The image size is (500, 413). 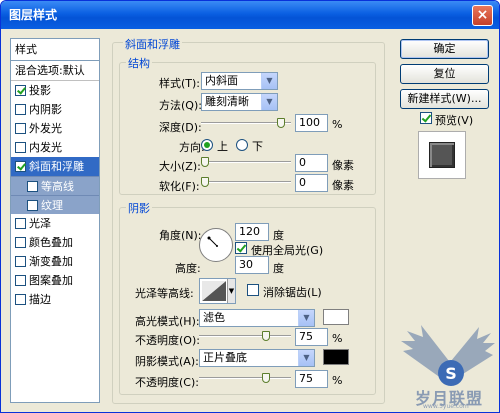 What do you see at coordinates (51, 261) in the screenshot?
I see `style-list-item-label: 渐变叠加` at bounding box center [51, 261].